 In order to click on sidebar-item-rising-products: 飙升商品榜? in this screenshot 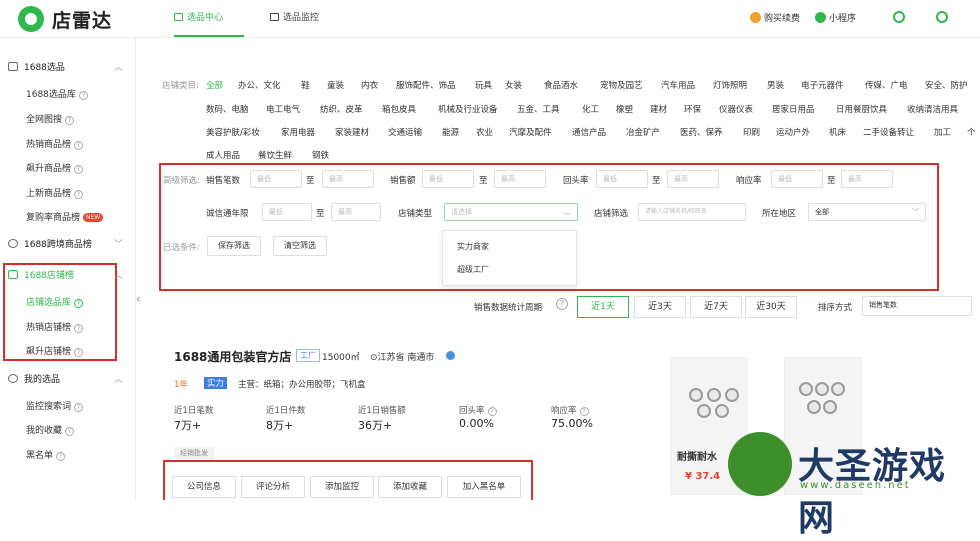, I will do `click(55, 167)`.